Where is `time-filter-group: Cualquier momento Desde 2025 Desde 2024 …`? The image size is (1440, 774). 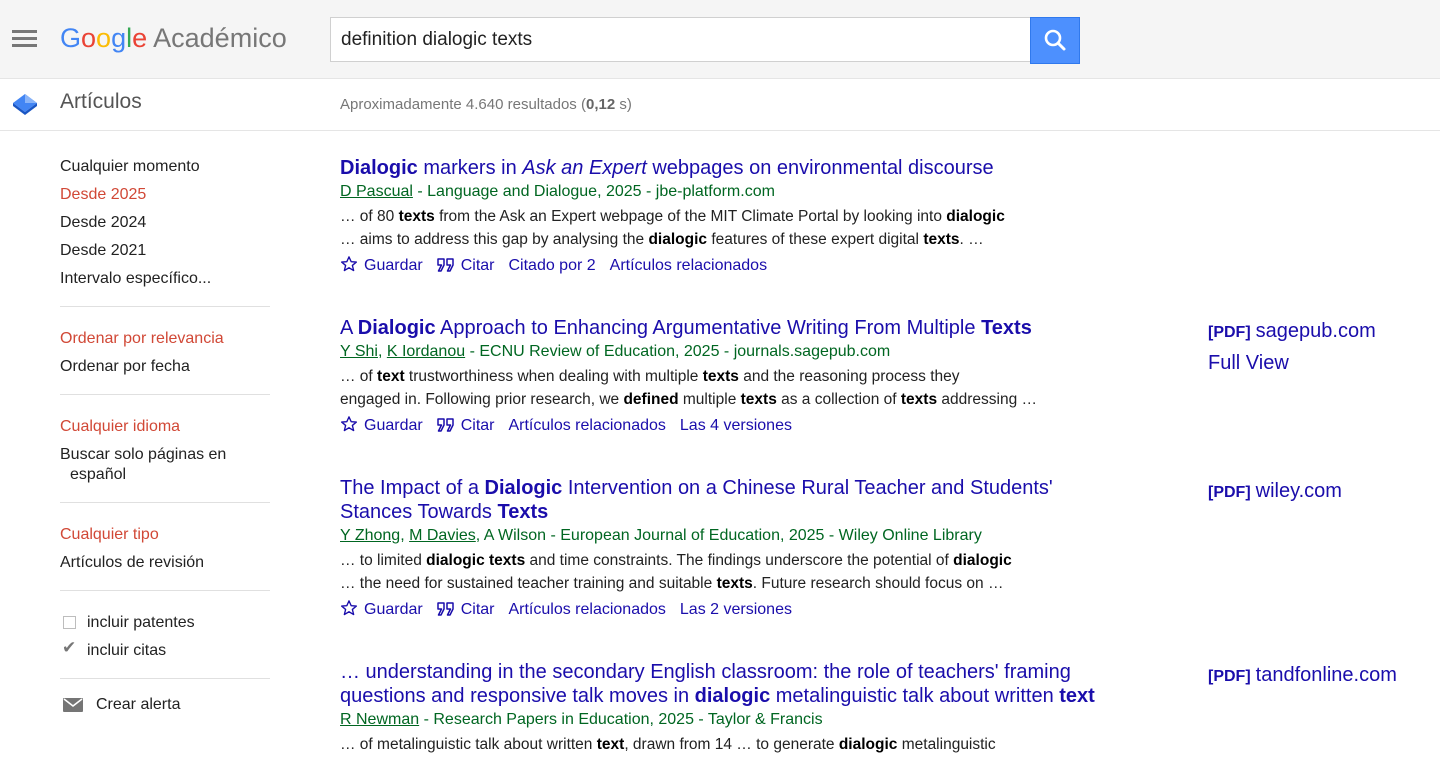
time-filter-group: Cualquier momento Desde 2025 Desde 2024 … is located at coordinates (165, 228).